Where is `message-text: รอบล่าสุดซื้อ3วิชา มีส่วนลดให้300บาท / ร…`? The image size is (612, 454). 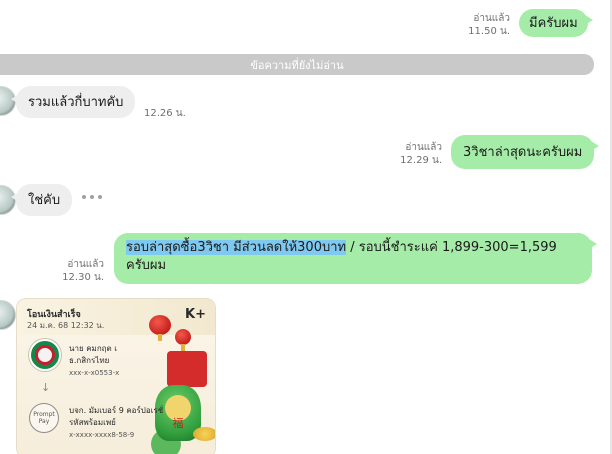 message-text: รอบล่าสุดซื้อ3วิชา มีส่วนลดให้300บาท / ร… is located at coordinates (353, 257).